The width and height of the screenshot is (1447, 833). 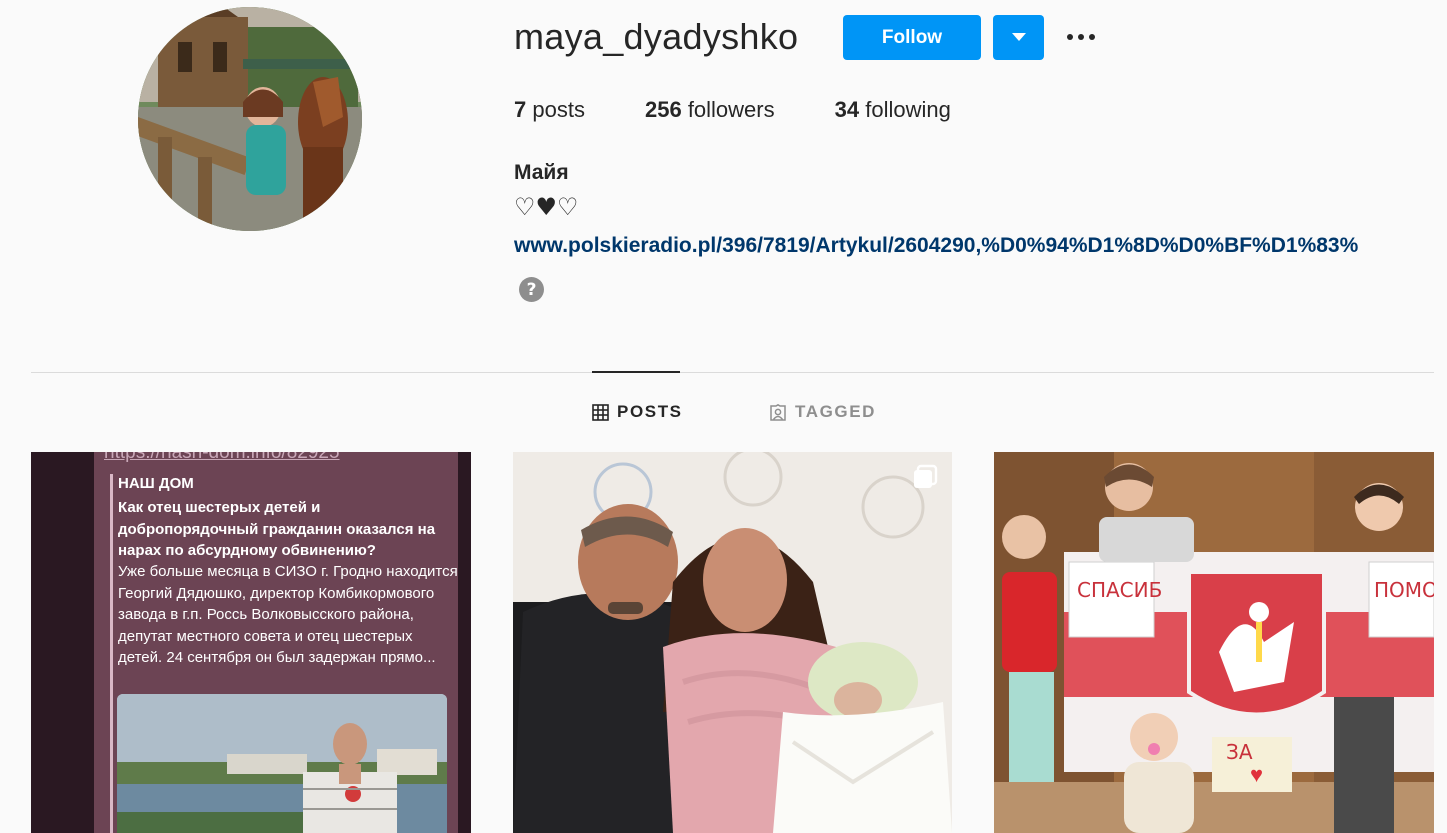 I want to click on profile-avatar, so click(x=250, y=119).